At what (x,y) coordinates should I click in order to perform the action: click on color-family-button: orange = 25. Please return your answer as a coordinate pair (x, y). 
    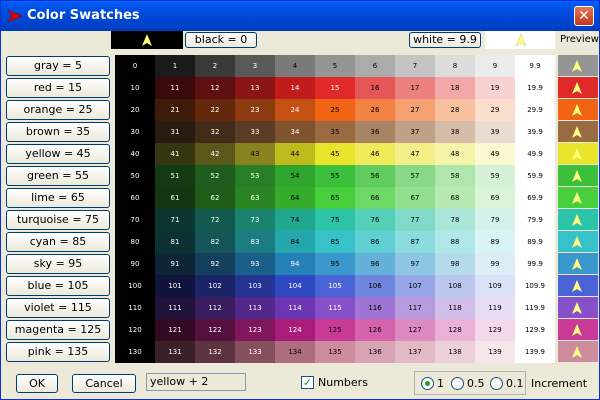
    Looking at the image, I should click on (58, 110).